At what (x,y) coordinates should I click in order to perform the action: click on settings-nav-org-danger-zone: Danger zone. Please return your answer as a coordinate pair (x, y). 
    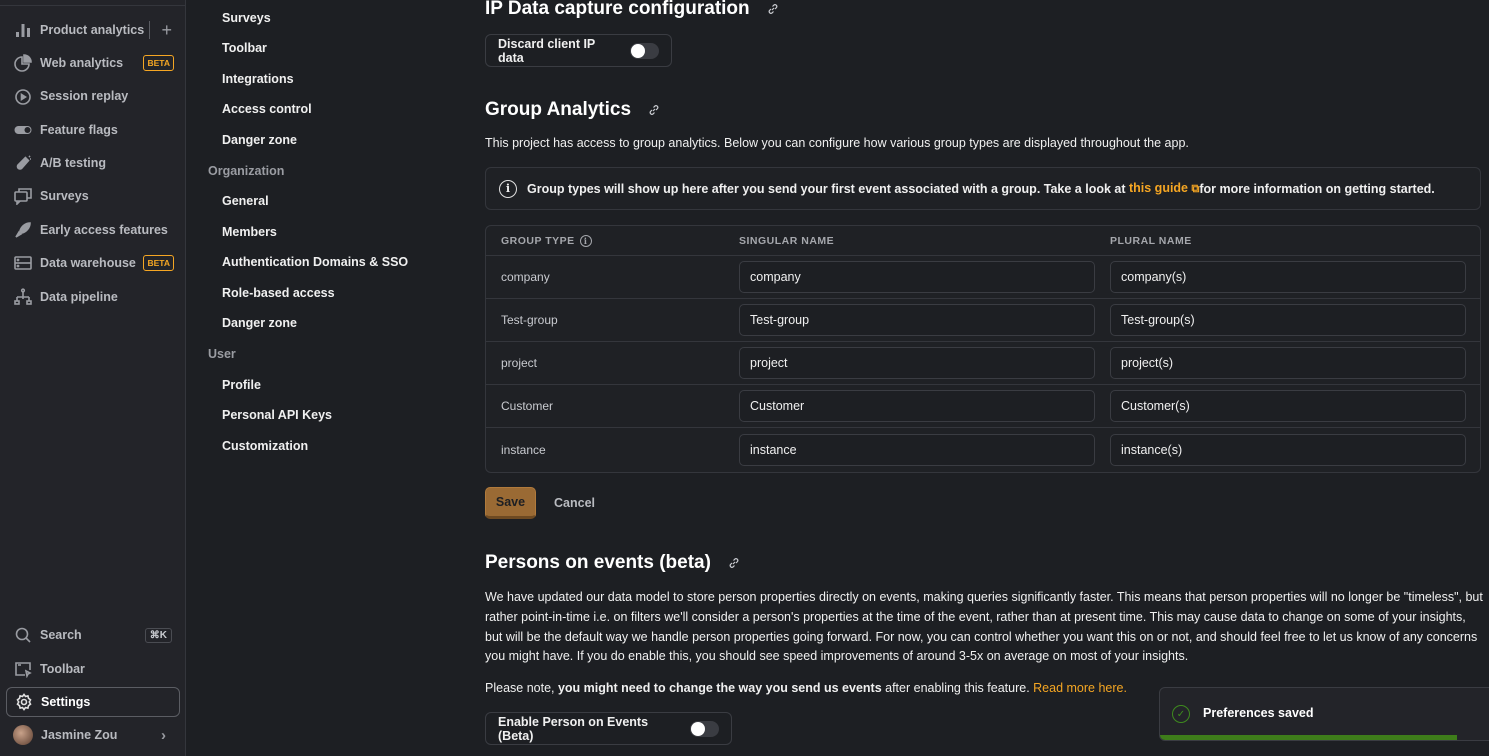
    Looking at the image, I should click on (259, 323).